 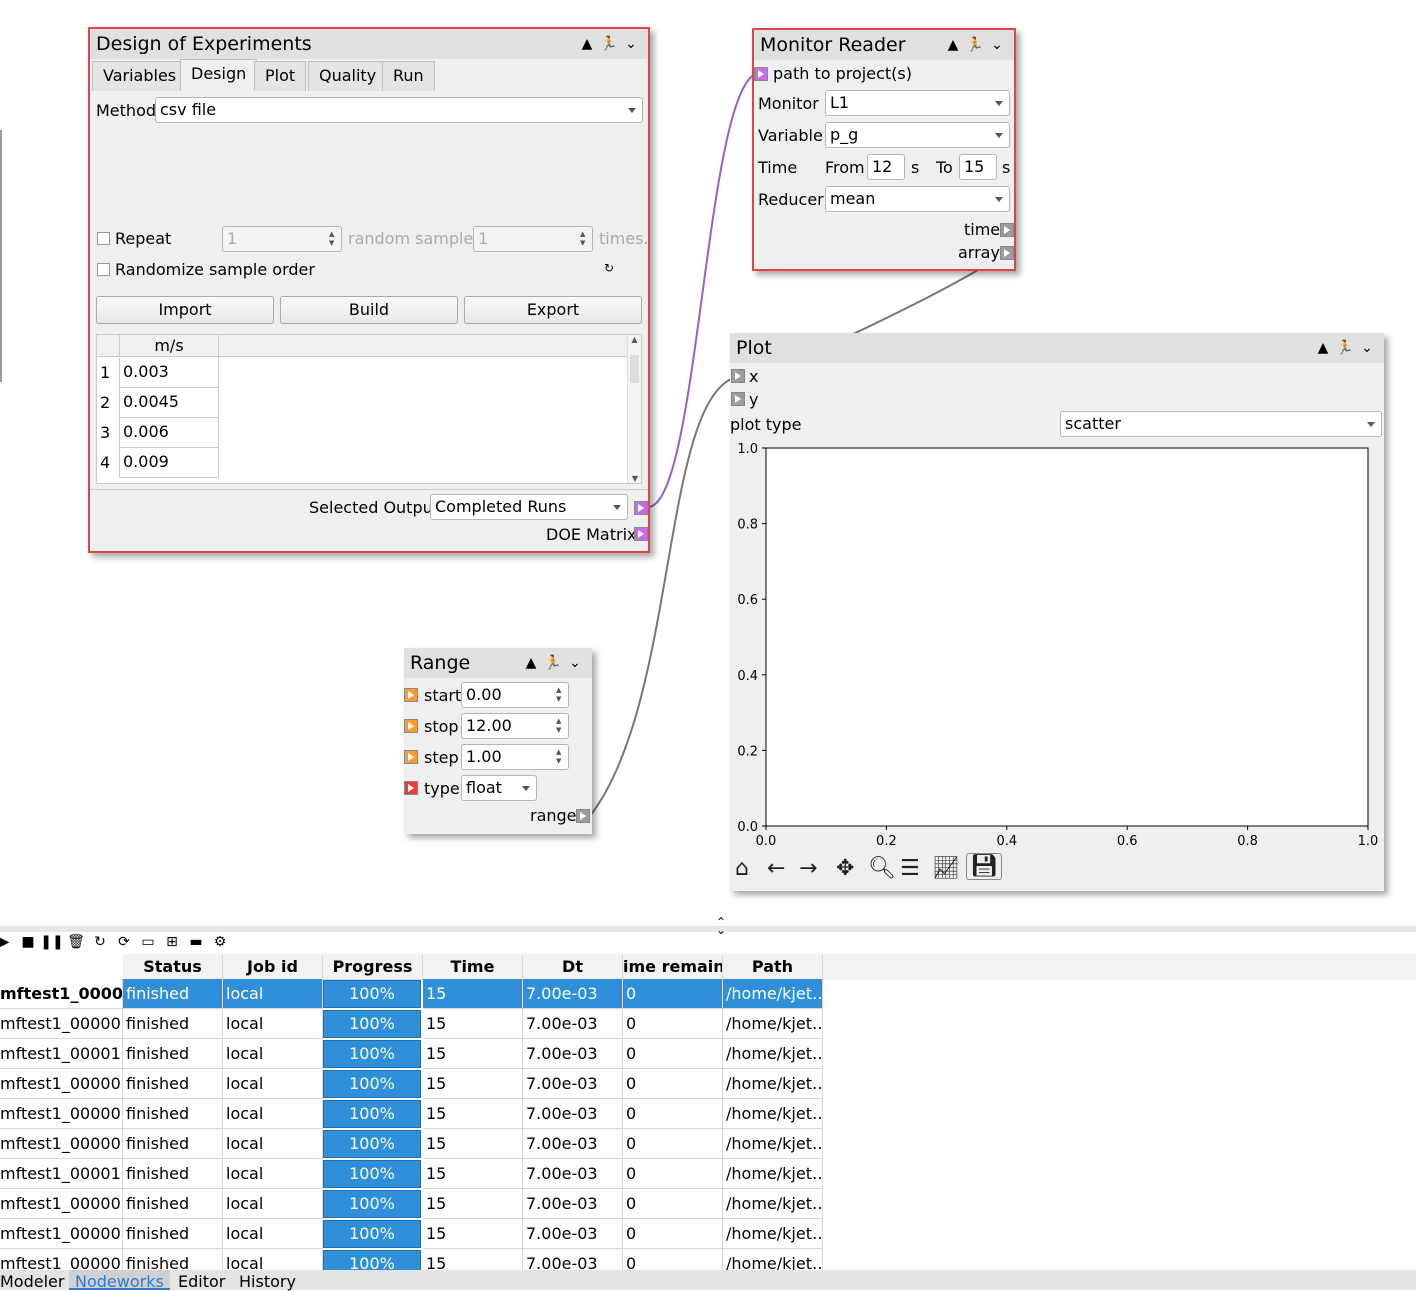 I want to click on scroll-down-icon: ▼, so click(x=634, y=478).